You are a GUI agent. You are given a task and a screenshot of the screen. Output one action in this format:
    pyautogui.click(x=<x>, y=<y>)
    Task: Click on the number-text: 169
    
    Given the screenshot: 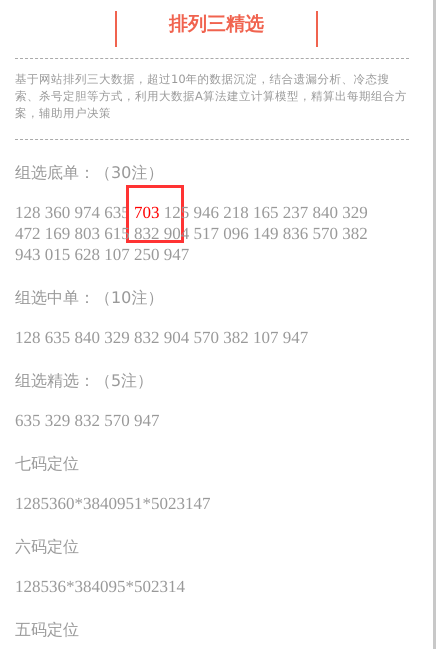 What is the action you would take?
    pyautogui.click(x=57, y=233)
    